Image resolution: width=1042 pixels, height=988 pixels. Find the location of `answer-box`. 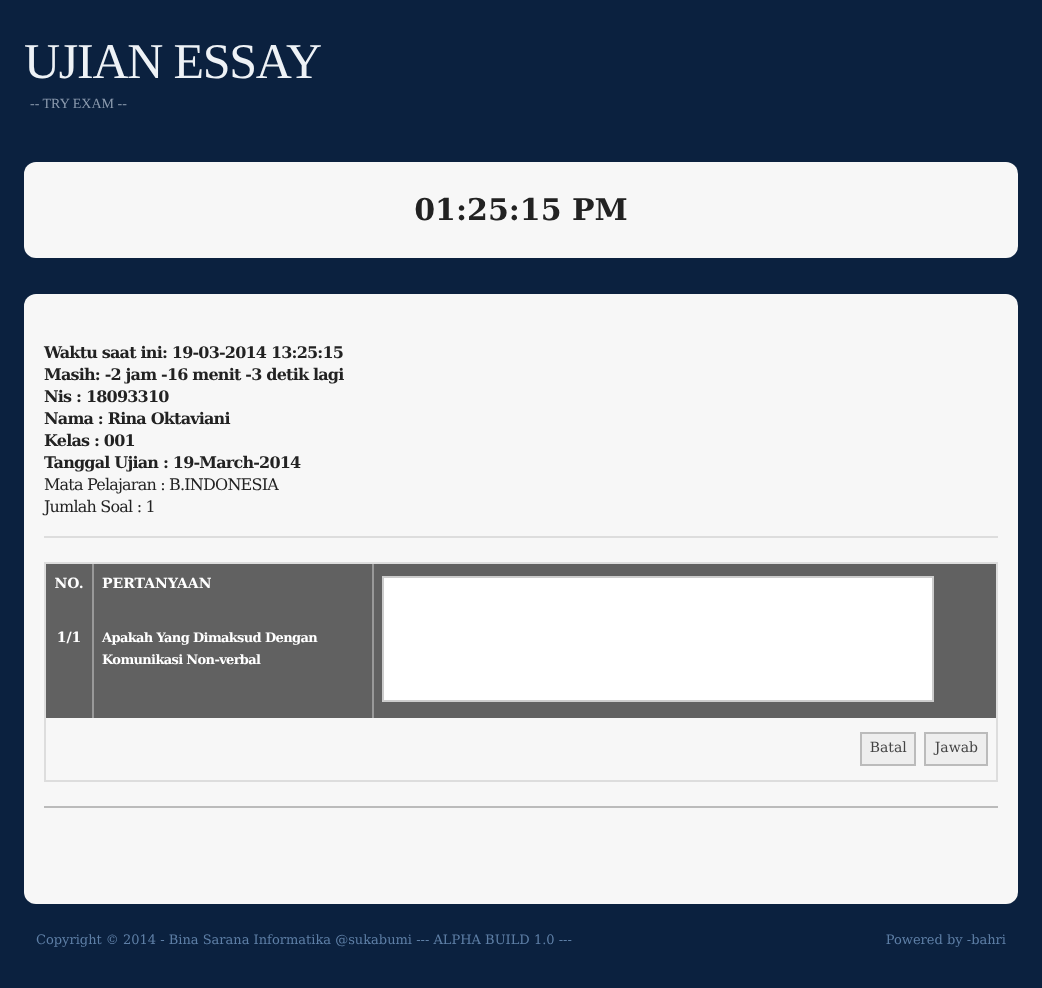

answer-box is located at coordinates (658, 639).